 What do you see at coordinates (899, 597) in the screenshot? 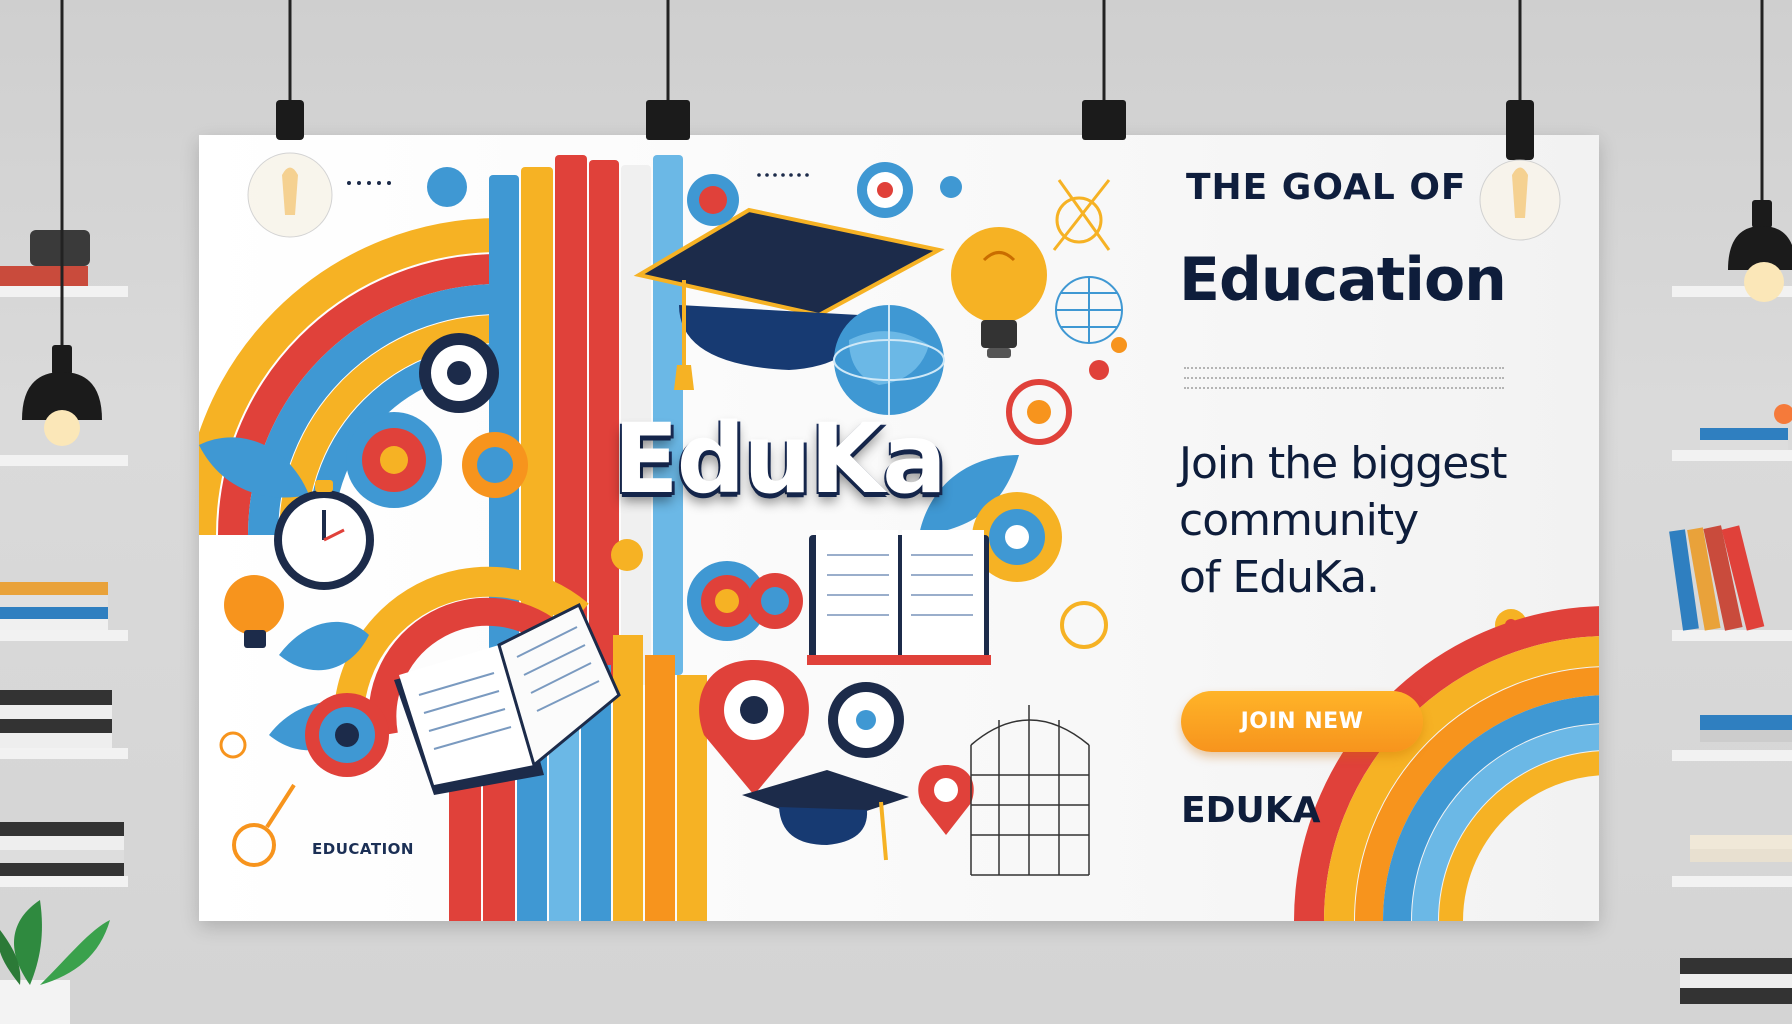
I see `book-icon` at bounding box center [899, 597].